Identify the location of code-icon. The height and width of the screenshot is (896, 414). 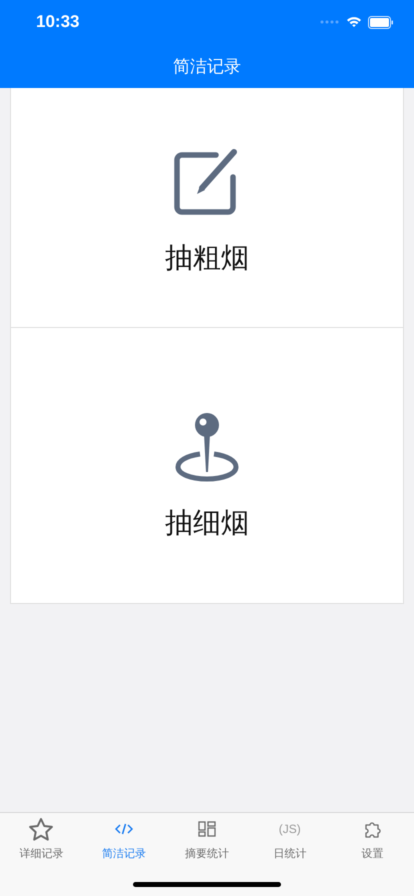
(124, 829).